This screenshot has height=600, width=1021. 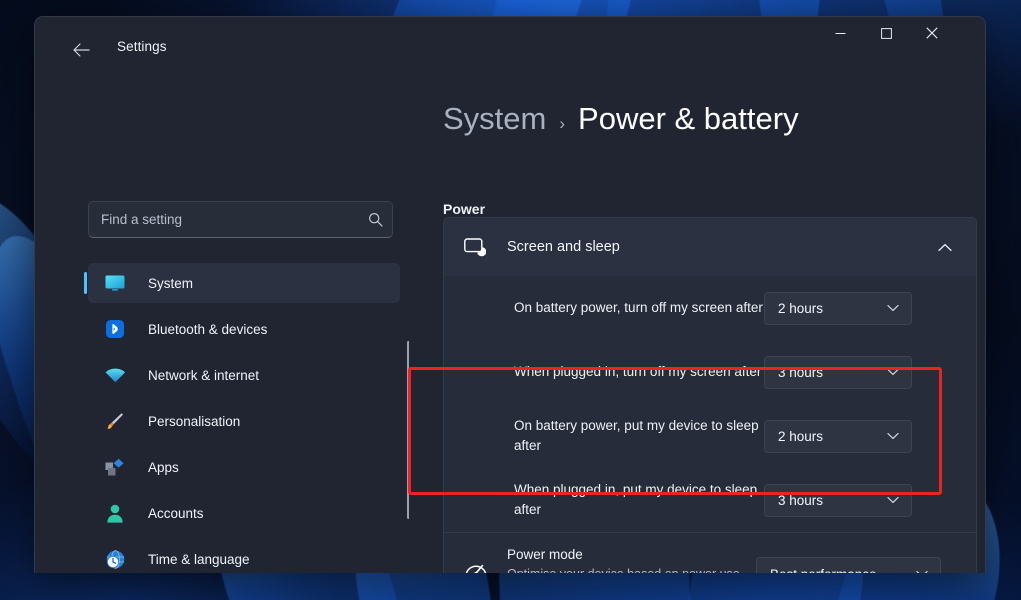 I want to click on dropdown-plugged-screen-off: 3 hours, so click(x=838, y=372).